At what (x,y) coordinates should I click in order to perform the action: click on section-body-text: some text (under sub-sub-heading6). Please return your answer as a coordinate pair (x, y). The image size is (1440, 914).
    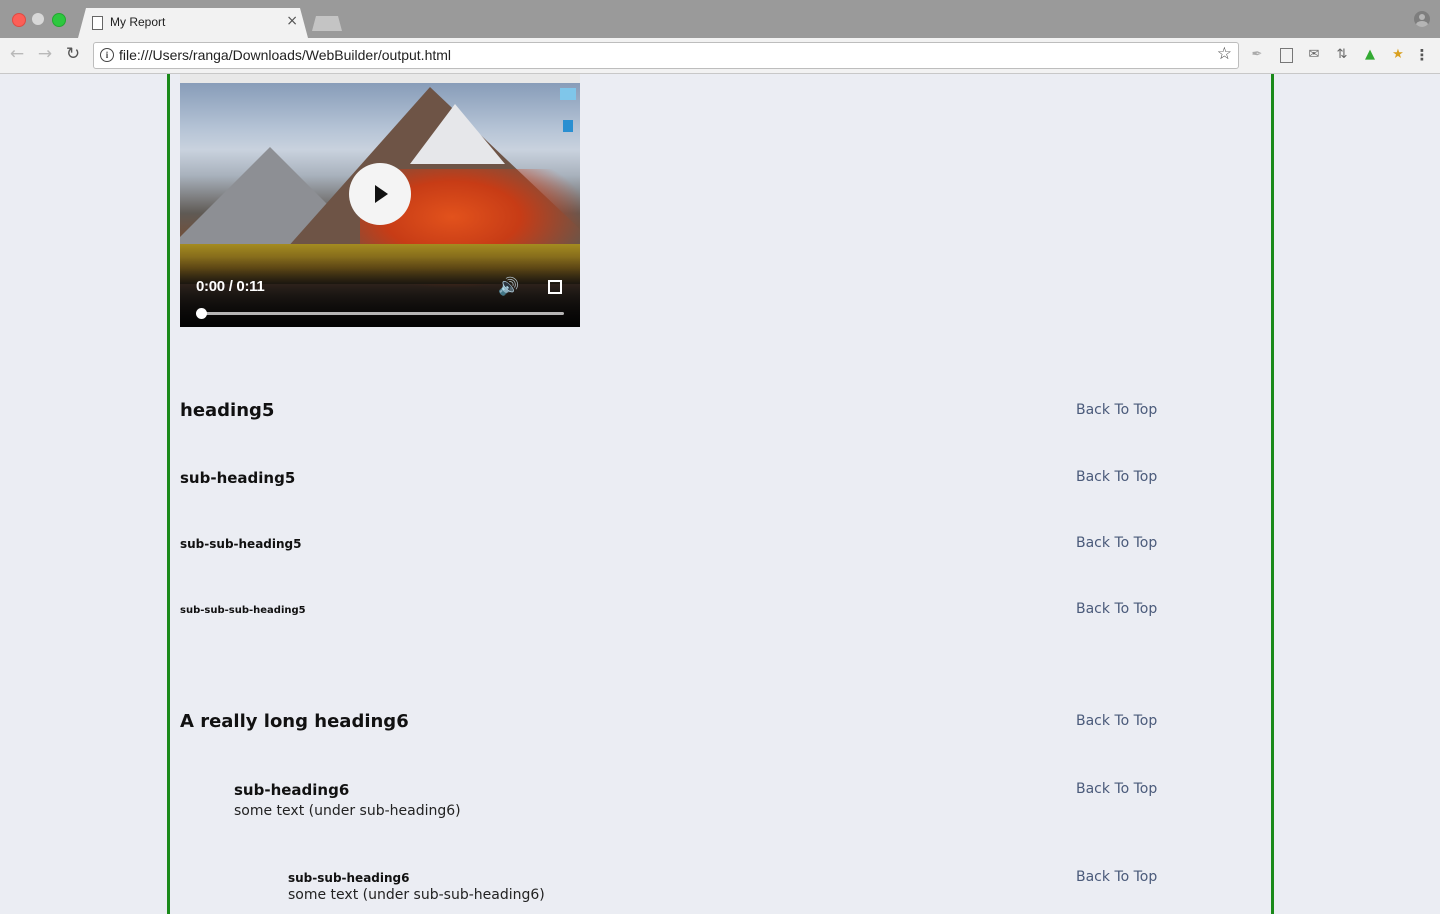
    Looking at the image, I should click on (416, 895).